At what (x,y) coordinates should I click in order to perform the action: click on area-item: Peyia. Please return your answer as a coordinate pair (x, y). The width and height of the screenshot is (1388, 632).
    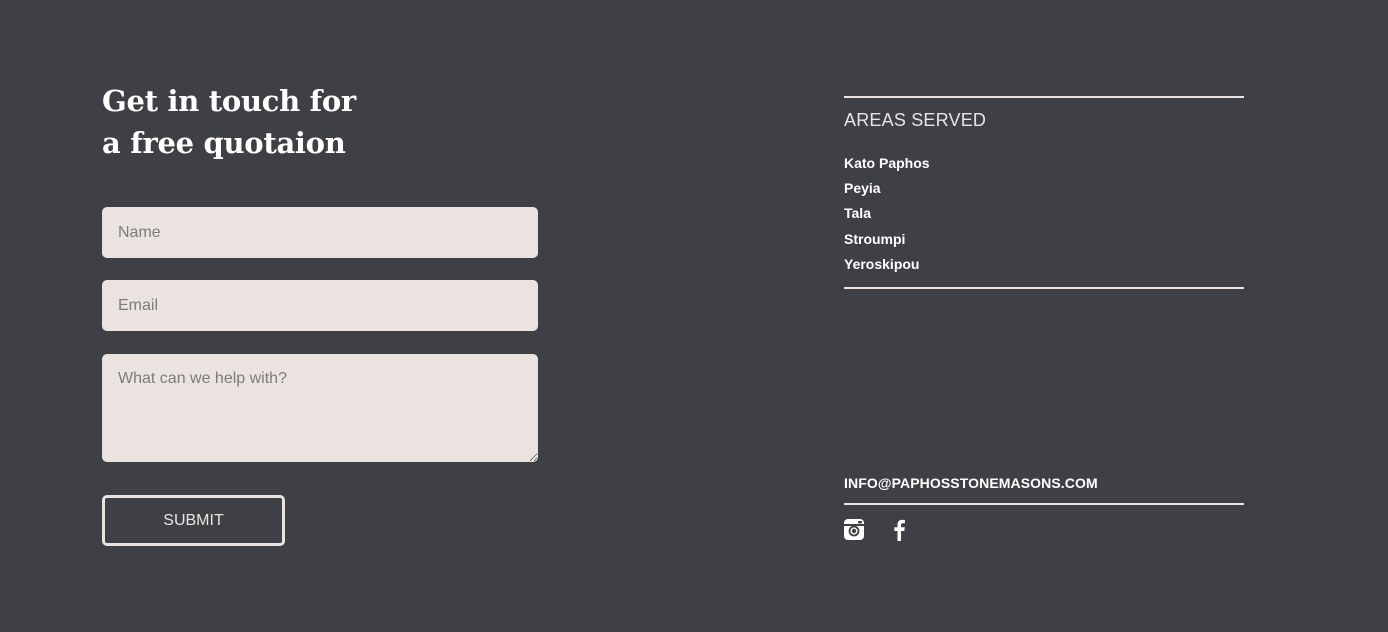
    Looking at the image, I should click on (862, 188).